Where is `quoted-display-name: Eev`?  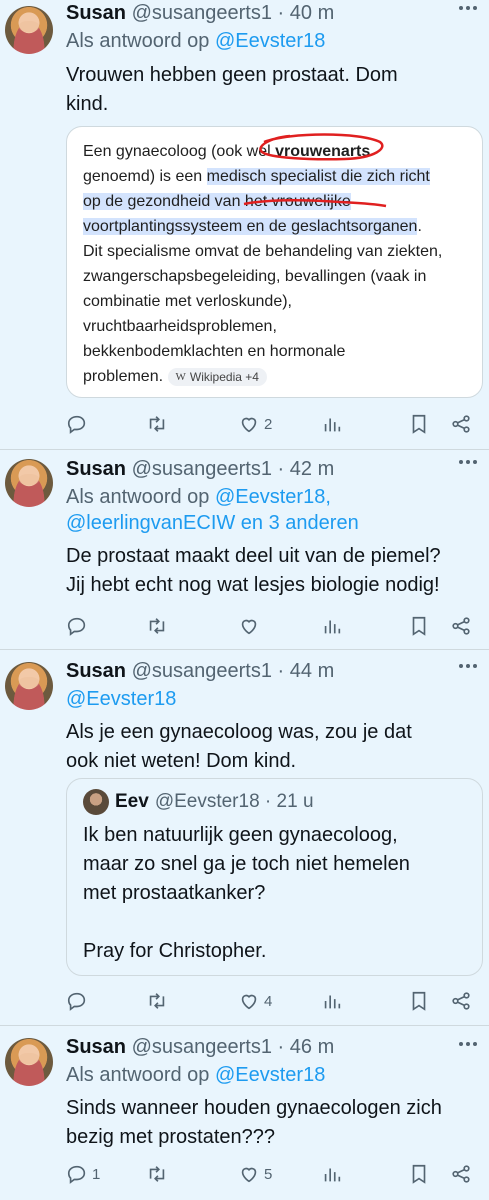
quoted-display-name: Eev is located at coordinates (132, 801).